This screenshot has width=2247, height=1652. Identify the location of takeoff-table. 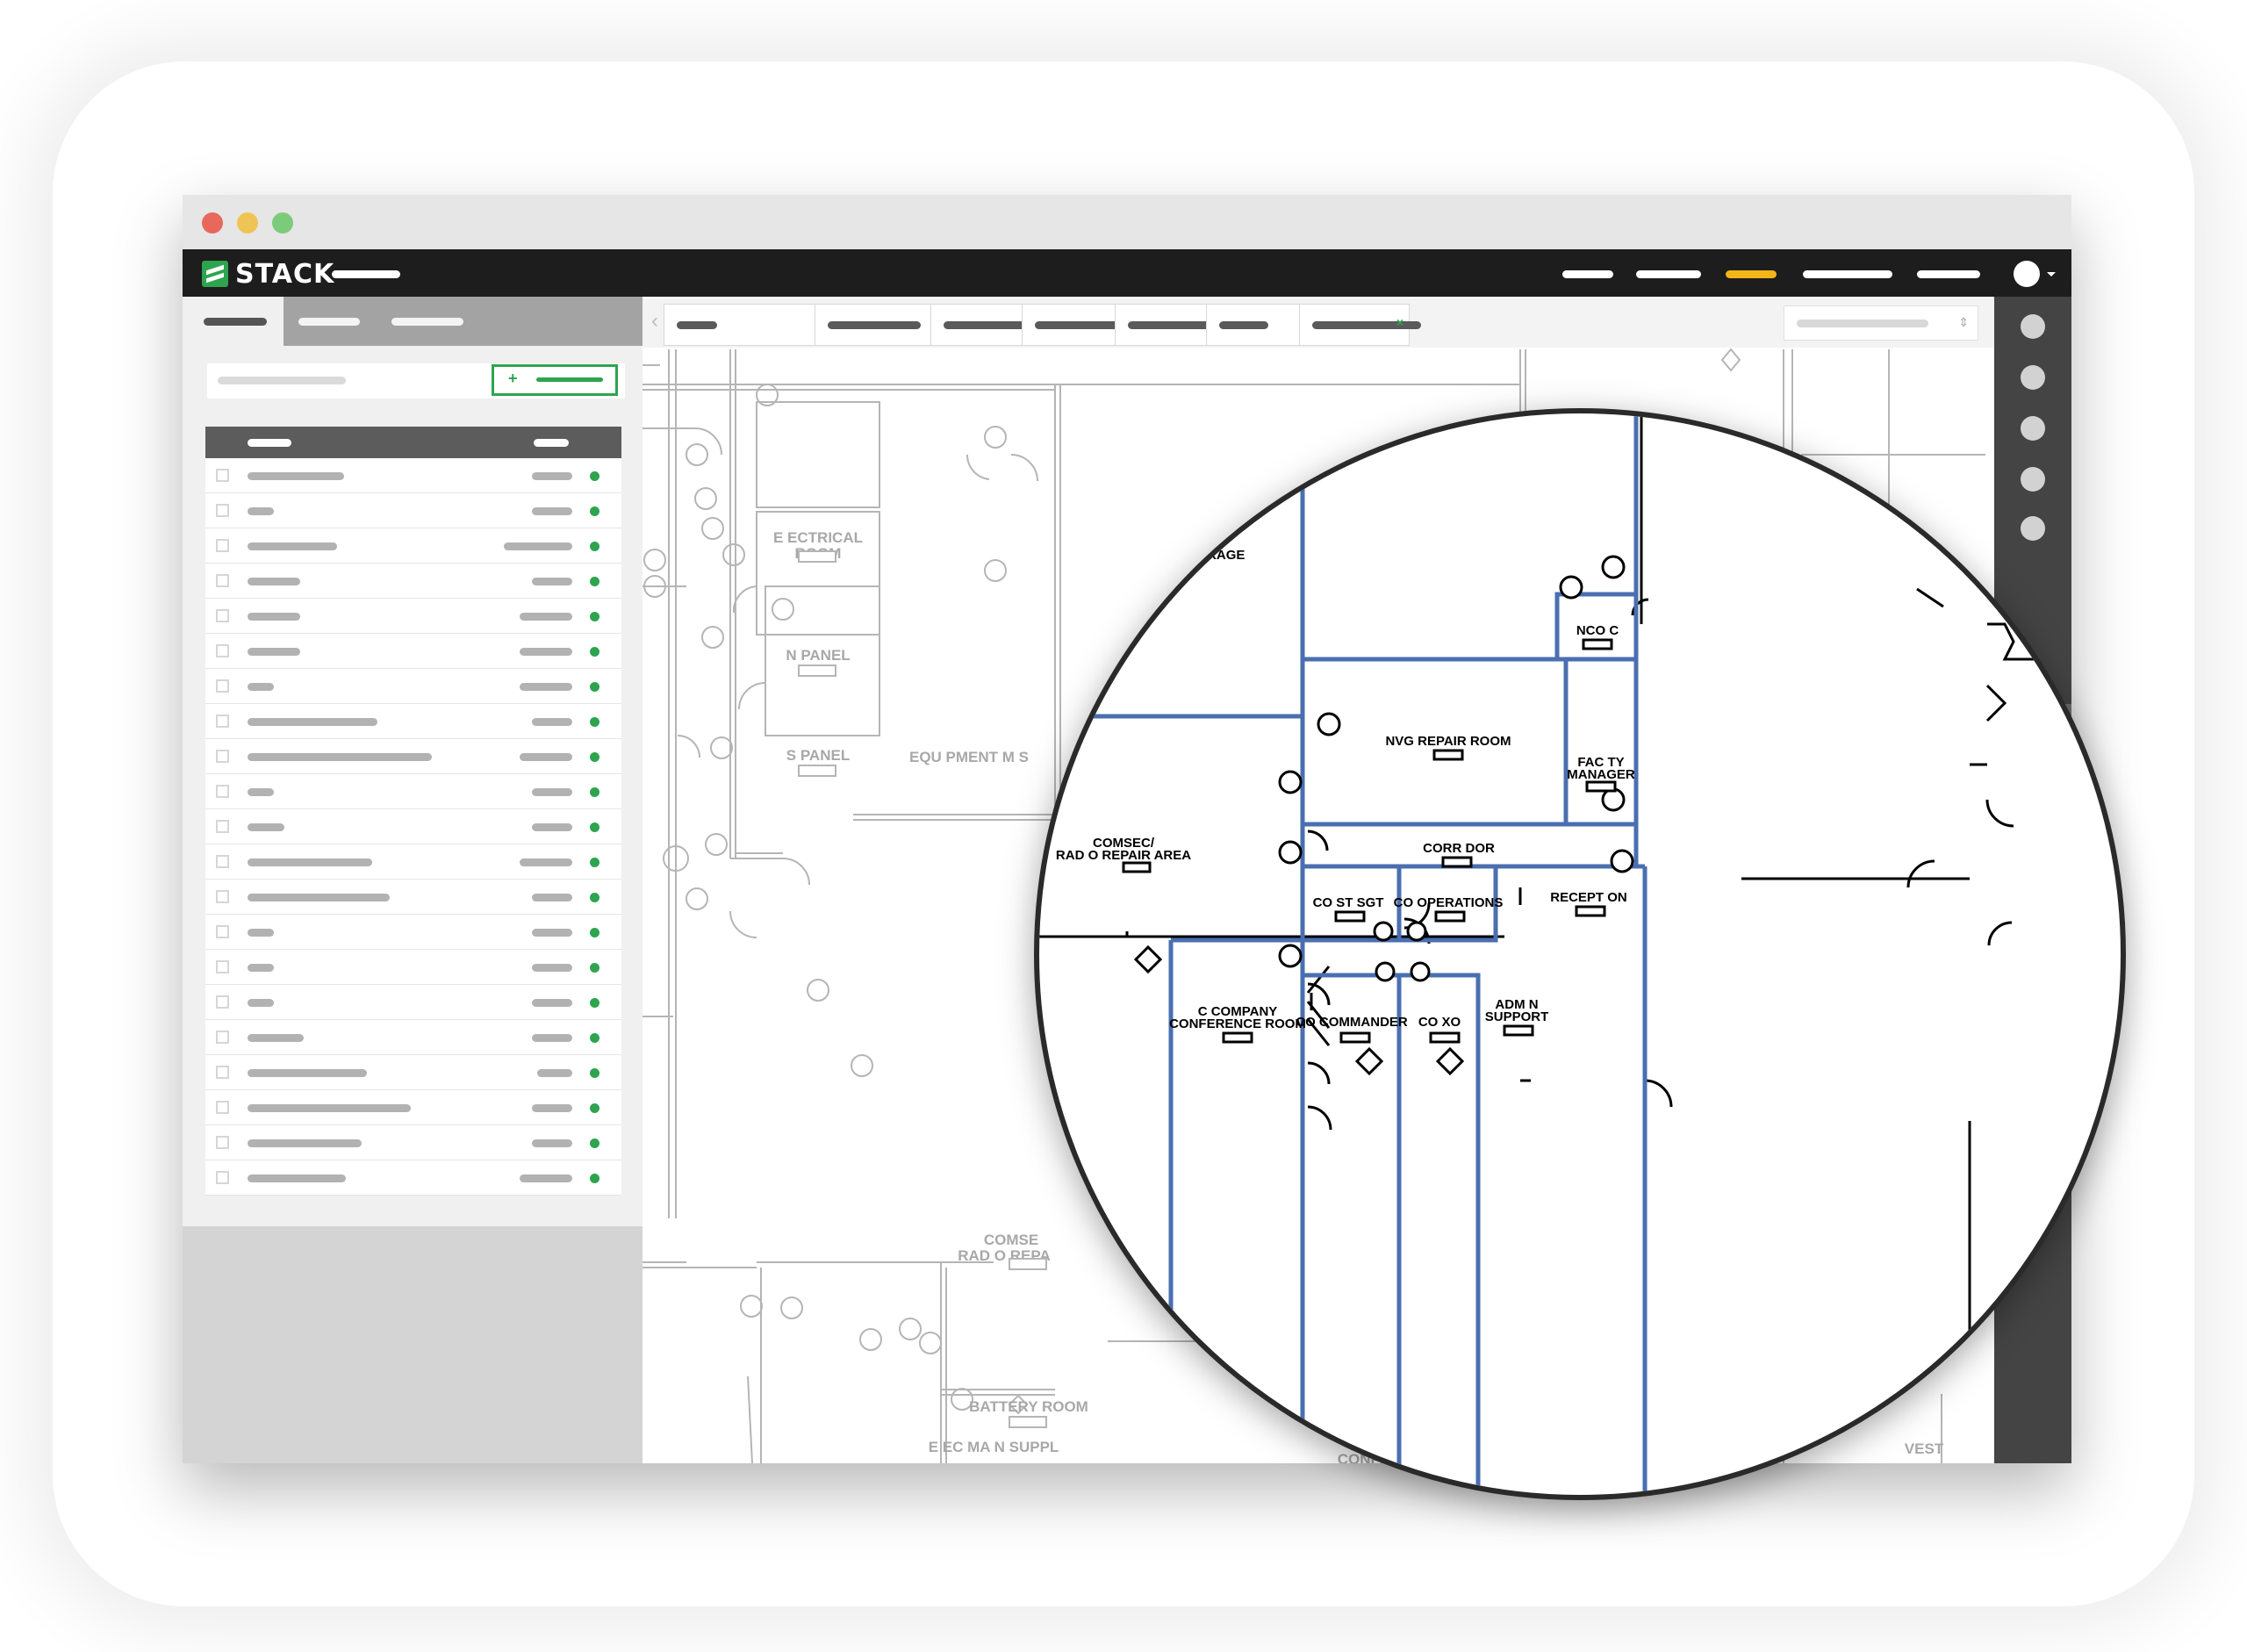
(413, 811).